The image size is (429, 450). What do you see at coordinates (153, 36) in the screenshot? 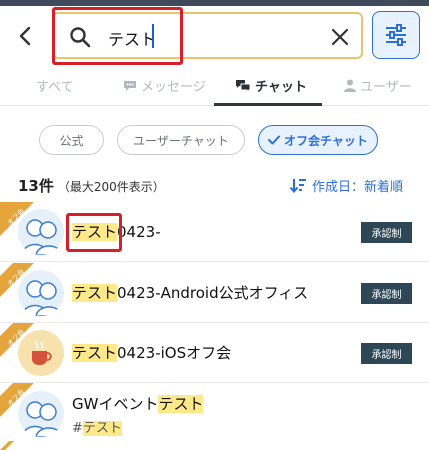
I see `text-cursor` at bounding box center [153, 36].